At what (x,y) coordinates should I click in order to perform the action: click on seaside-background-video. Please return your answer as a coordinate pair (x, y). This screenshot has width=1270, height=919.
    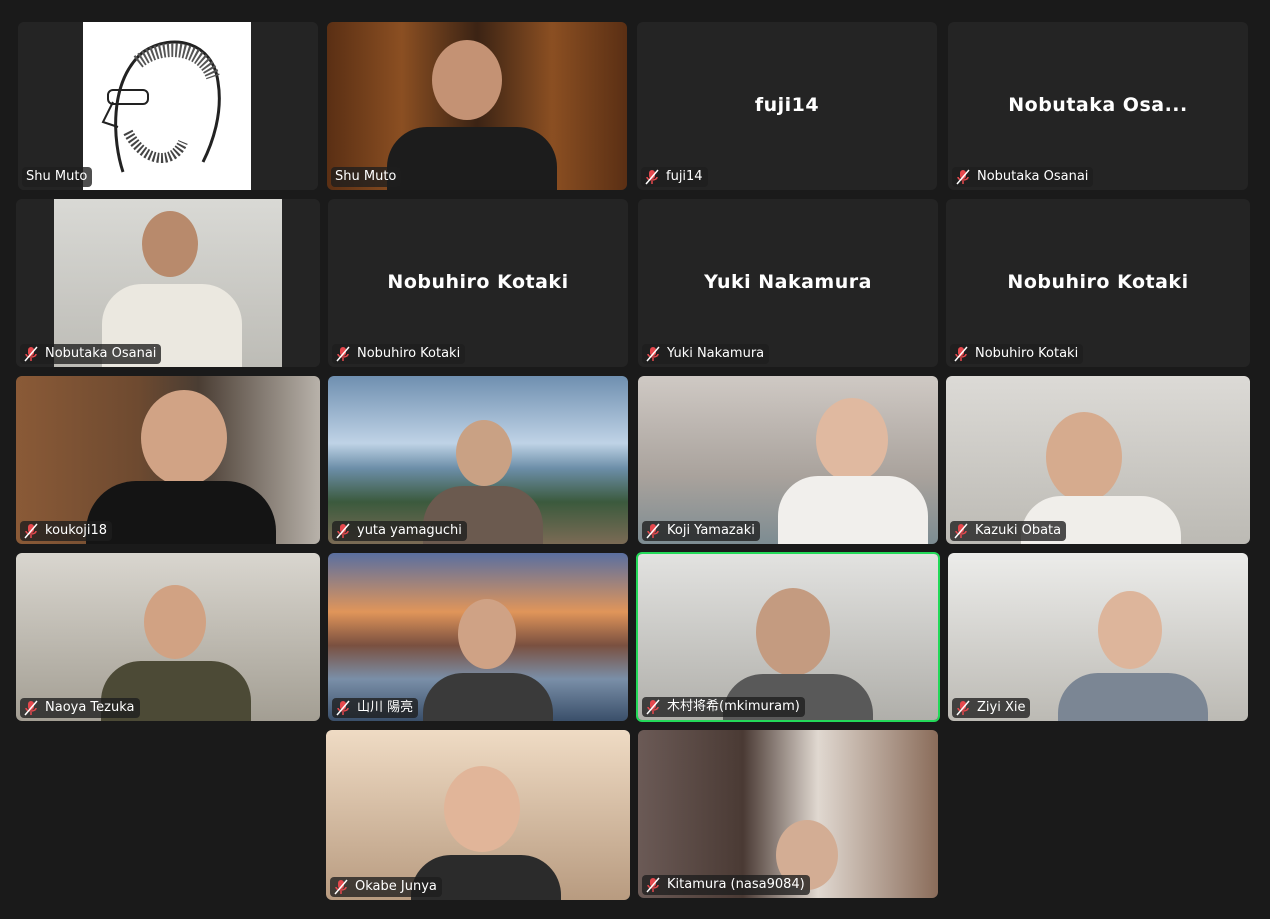
    Looking at the image, I should click on (478, 460).